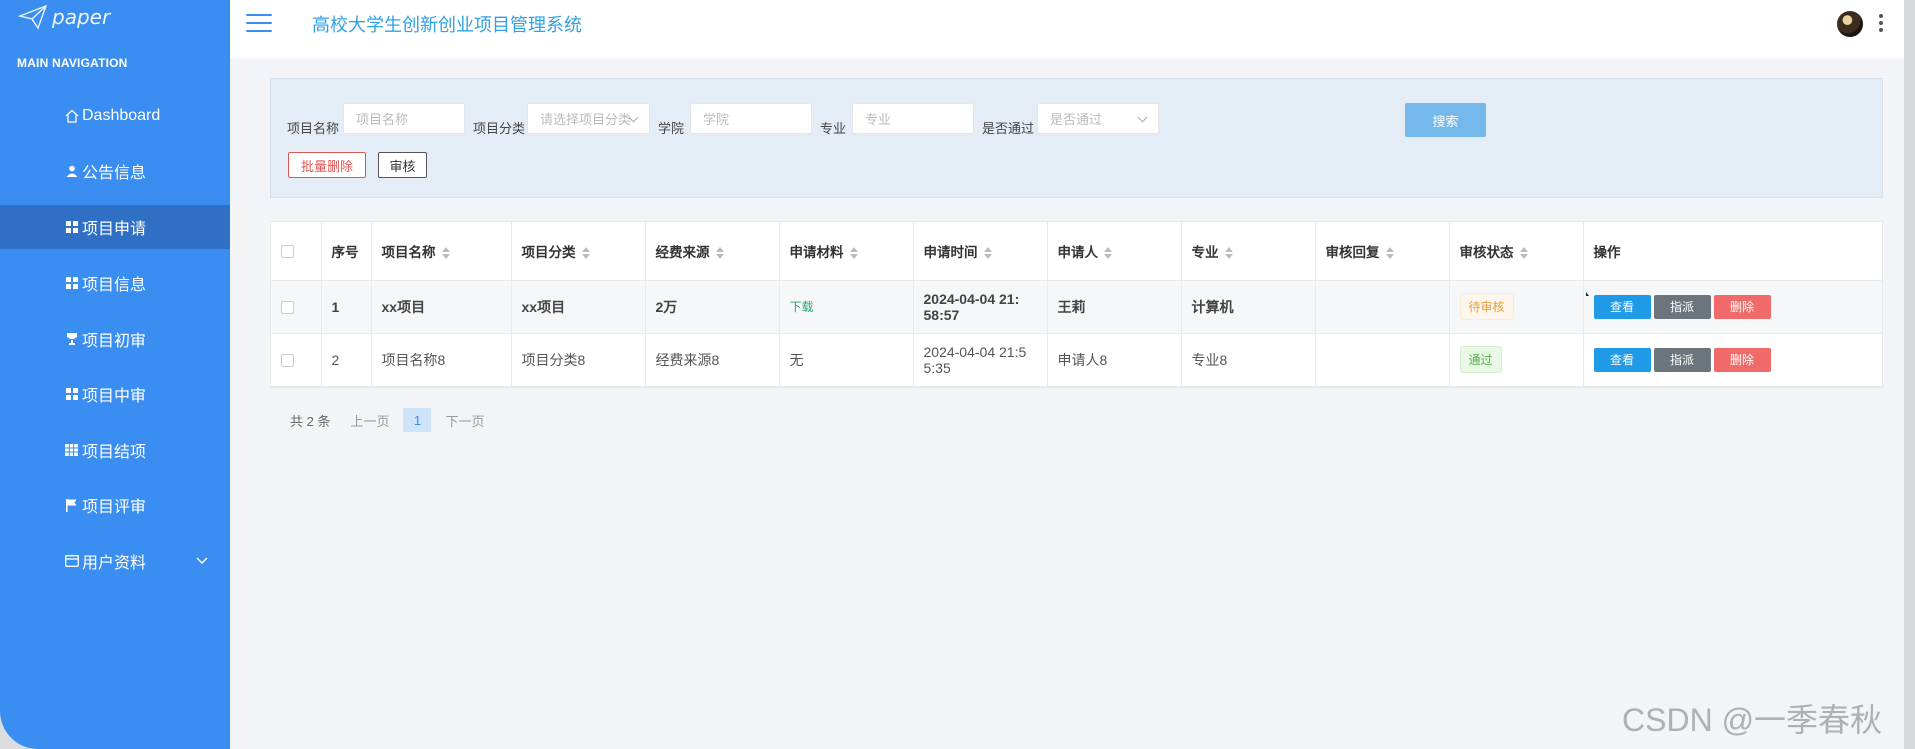 Image resolution: width=1915 pixels, height=749 pixels. What do you see at coordinates (1098, 118) in the screenshot?
I see `passed-select: 是否通过` at bounding box center [1098, 118].